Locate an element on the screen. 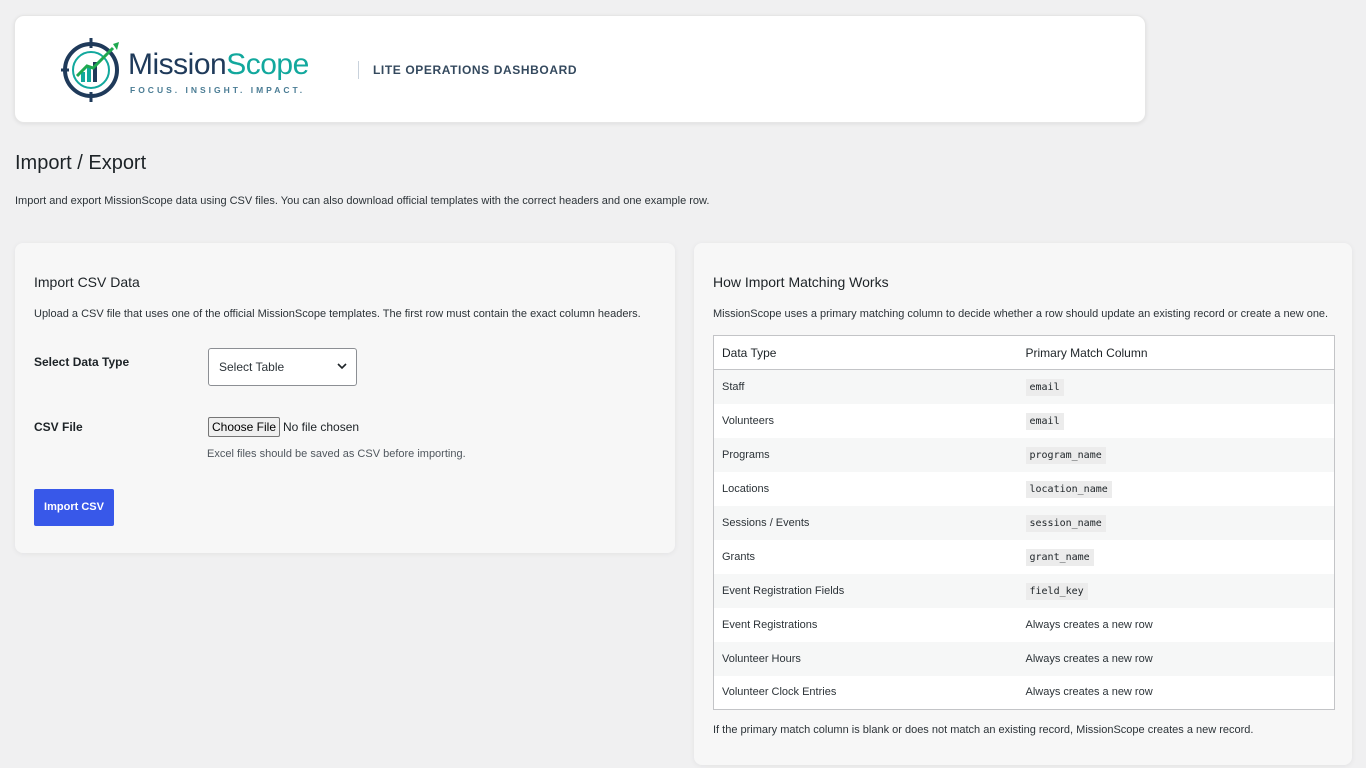 The image size is (1366, 768). primary-match-cell: location_name is located at coordinates (1176, 488).